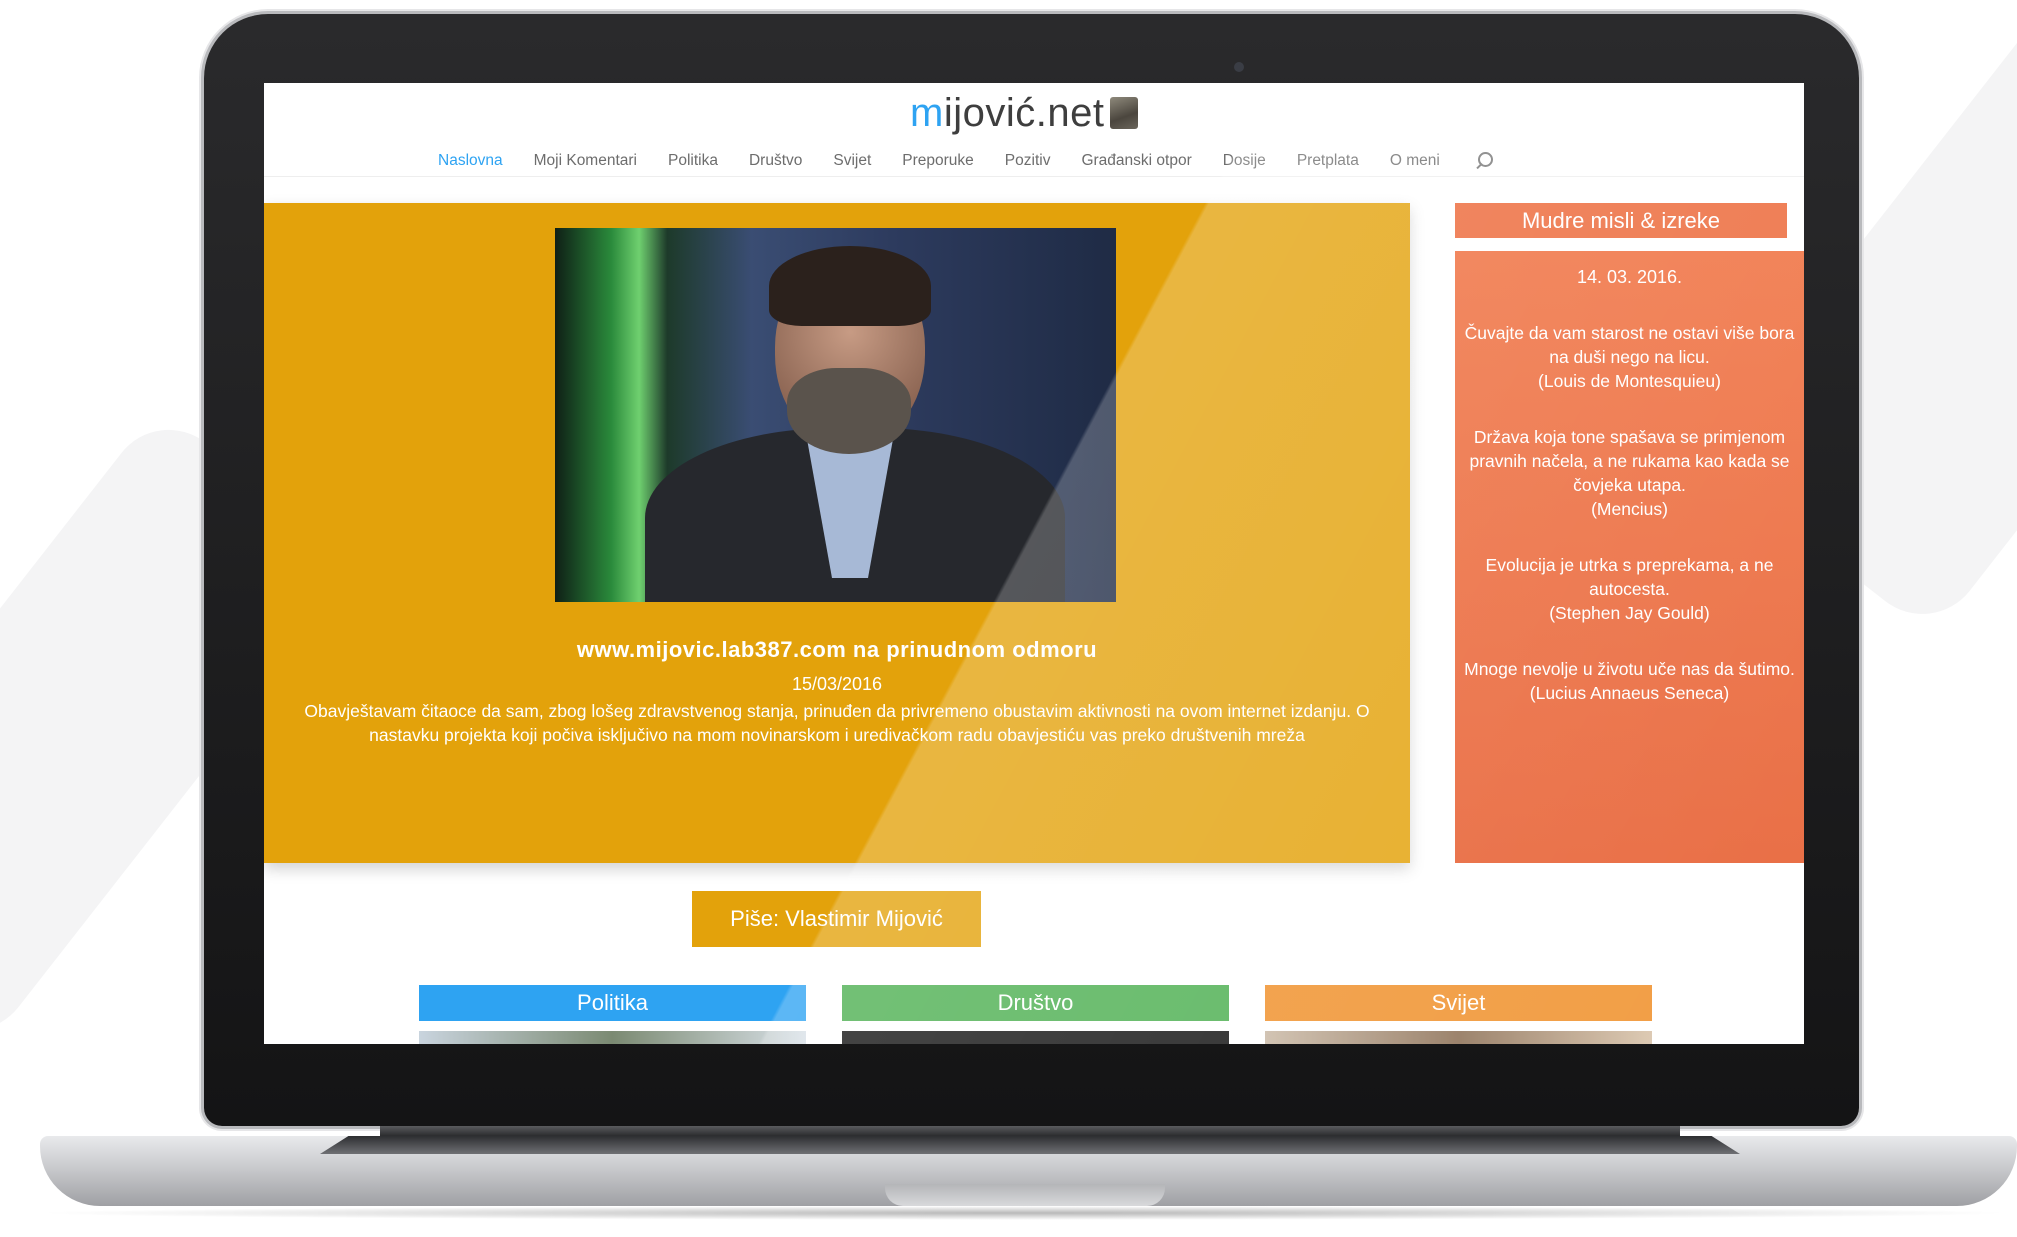 This screenshot has height=1237, width=2017. Describe the element at coordinates (1124, 113) in the screenshot. I see `logo-avatar` at that location.